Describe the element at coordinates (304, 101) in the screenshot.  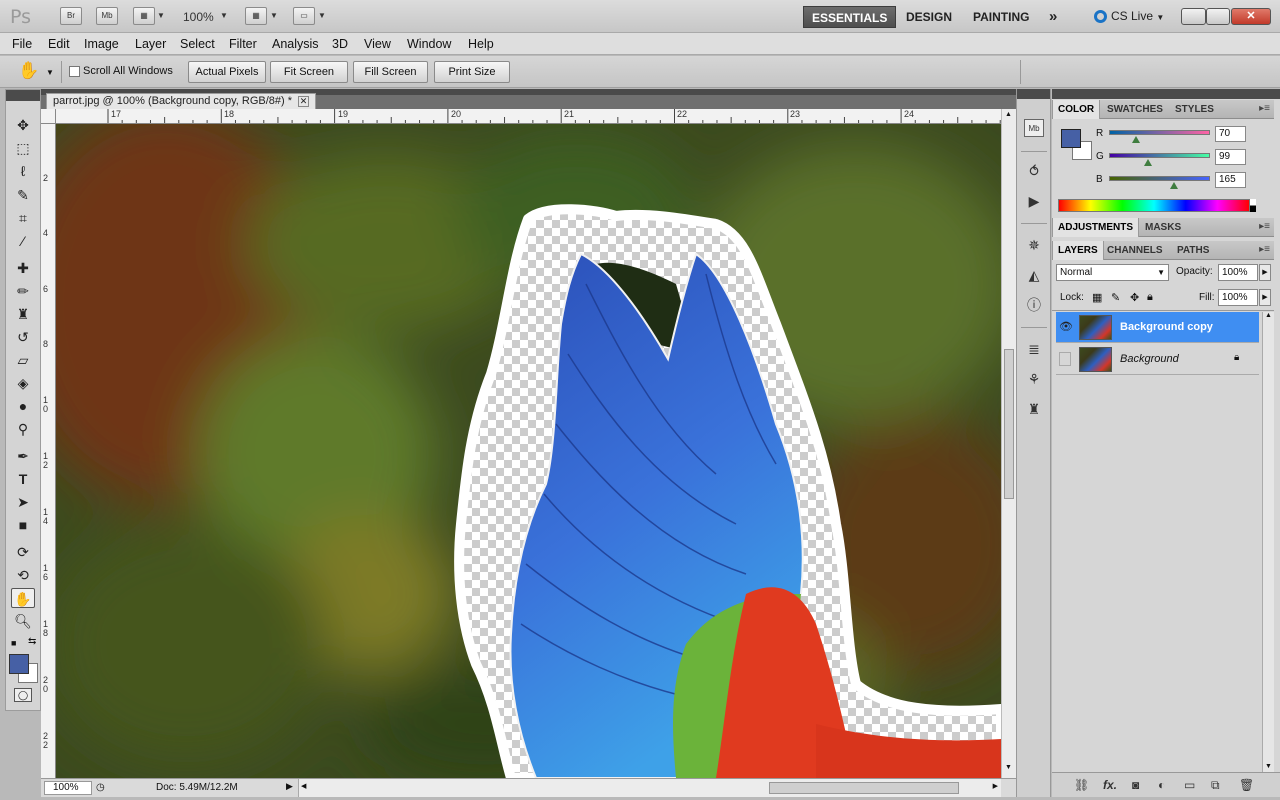
I see `close-document-icon: ✕` at that location.